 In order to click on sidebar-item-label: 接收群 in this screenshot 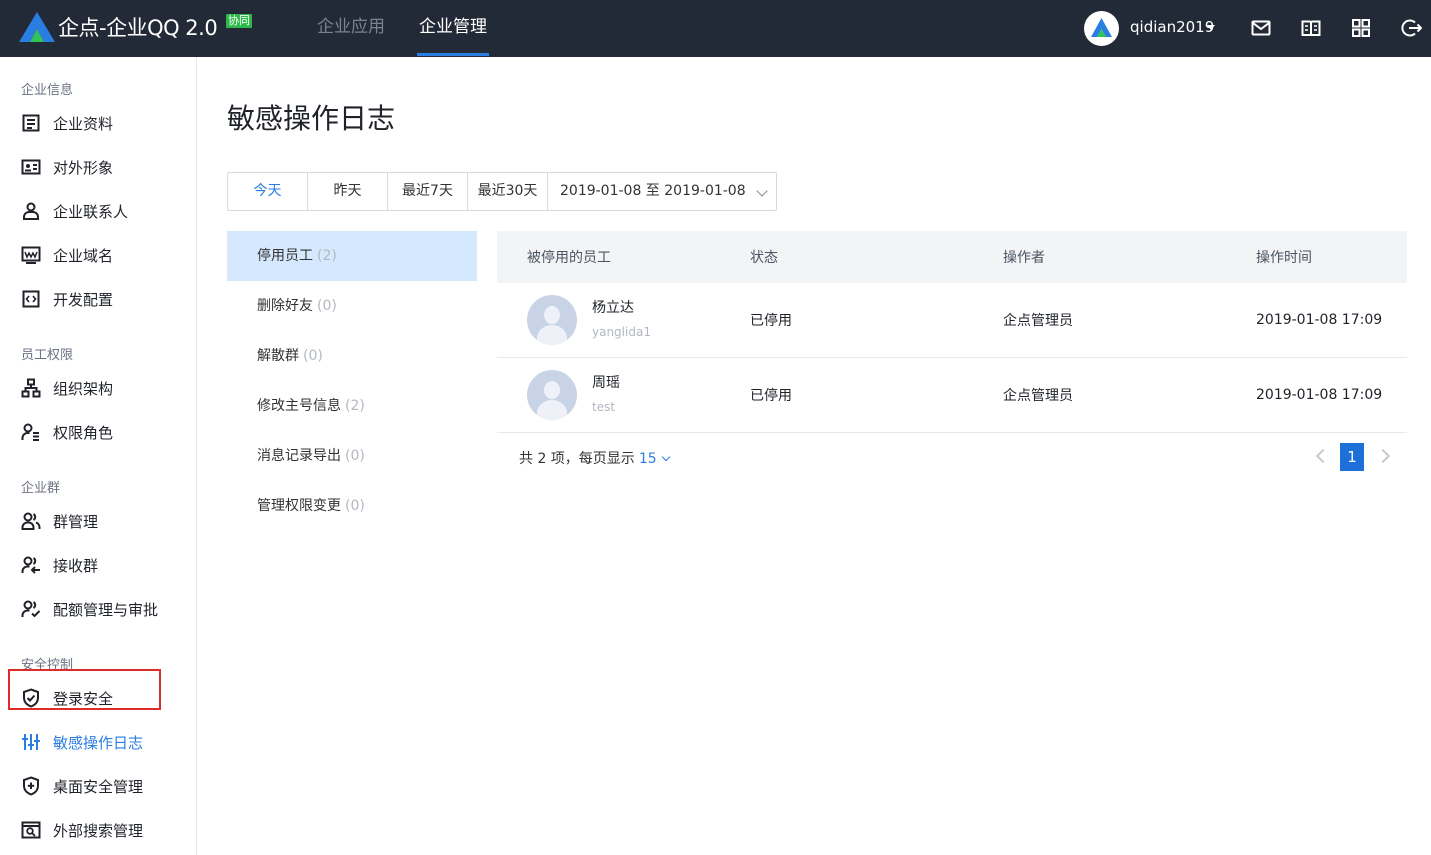, I will do `click(76, 565)`.